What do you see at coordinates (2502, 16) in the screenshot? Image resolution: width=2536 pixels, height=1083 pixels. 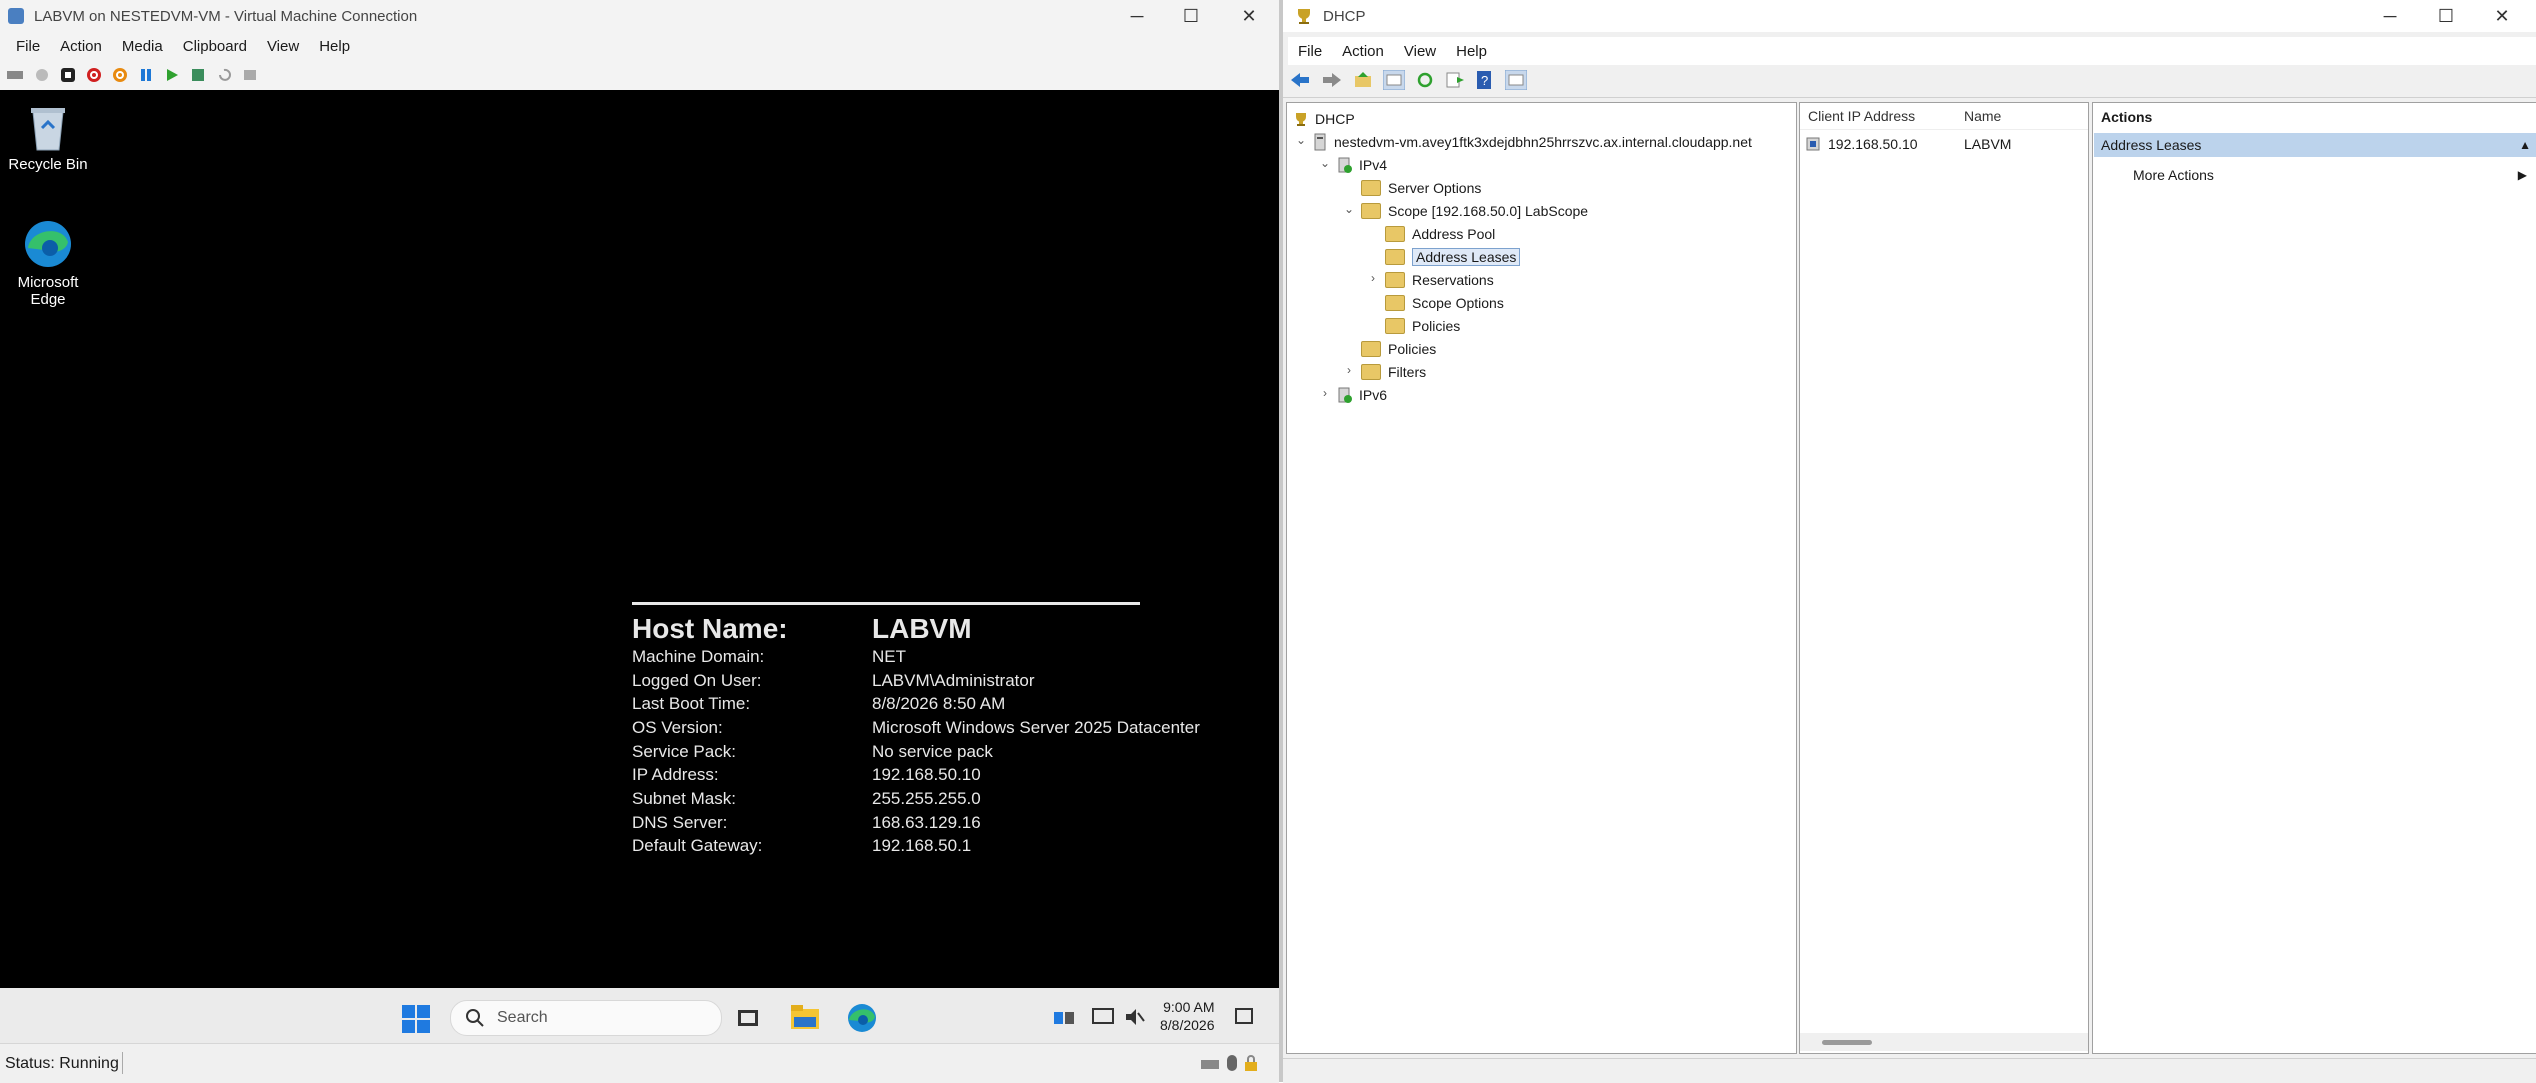 I see `dhcp-close-button: ✕` at bounding box center [2502, 16].